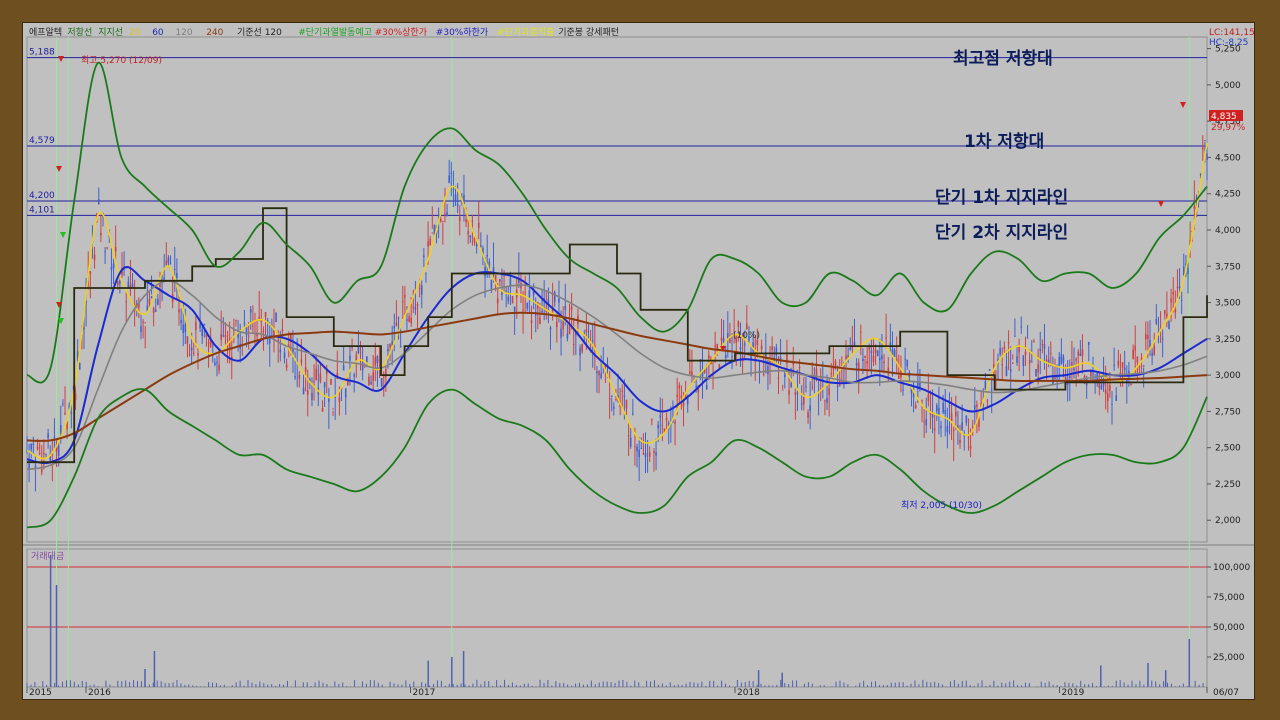  I want to click on y-tick-label: 4,000, so click(1228, 231).